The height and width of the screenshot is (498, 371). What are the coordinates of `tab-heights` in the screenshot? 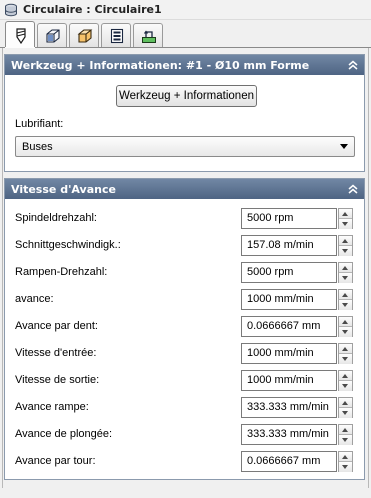 It's located at (84, 35).